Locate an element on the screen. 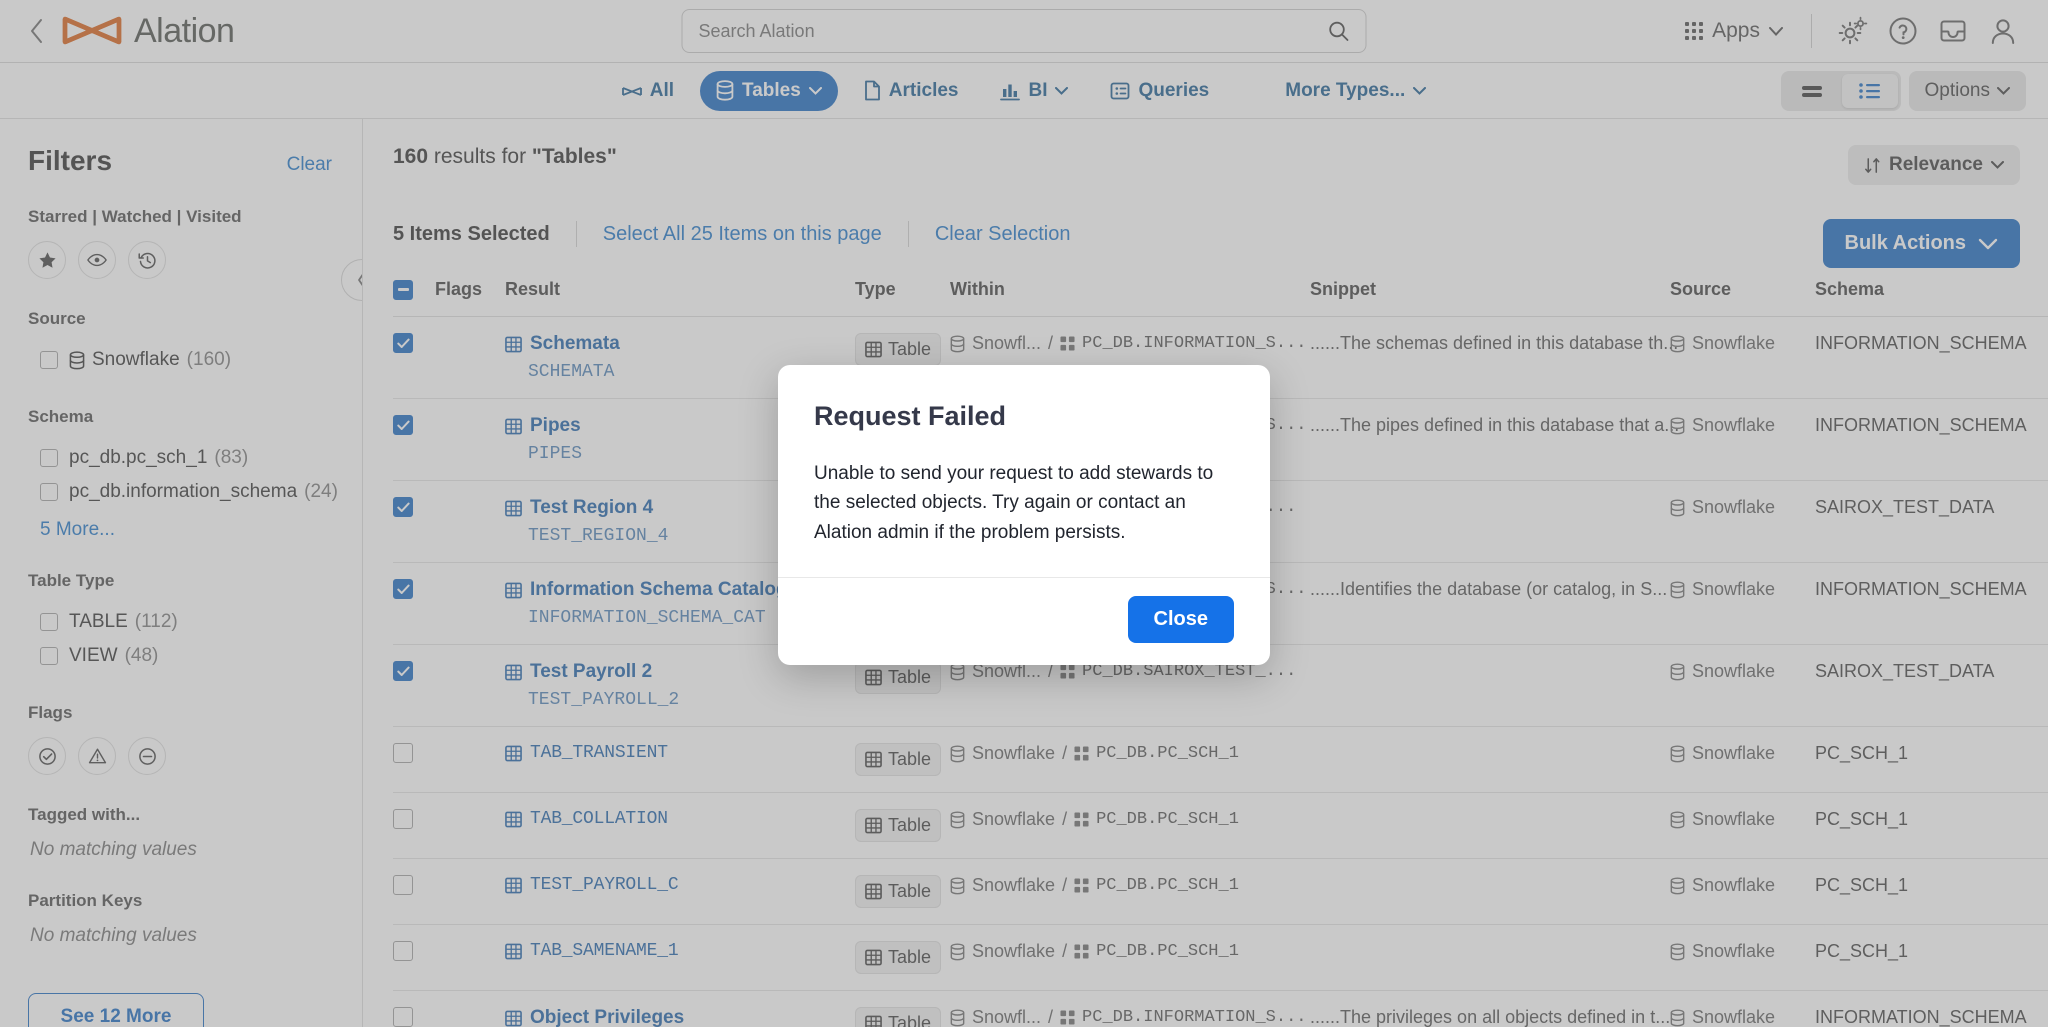 This screenshot has height=1027, width=2048. alation-logo: Alation is located at coordinates (148, 31).